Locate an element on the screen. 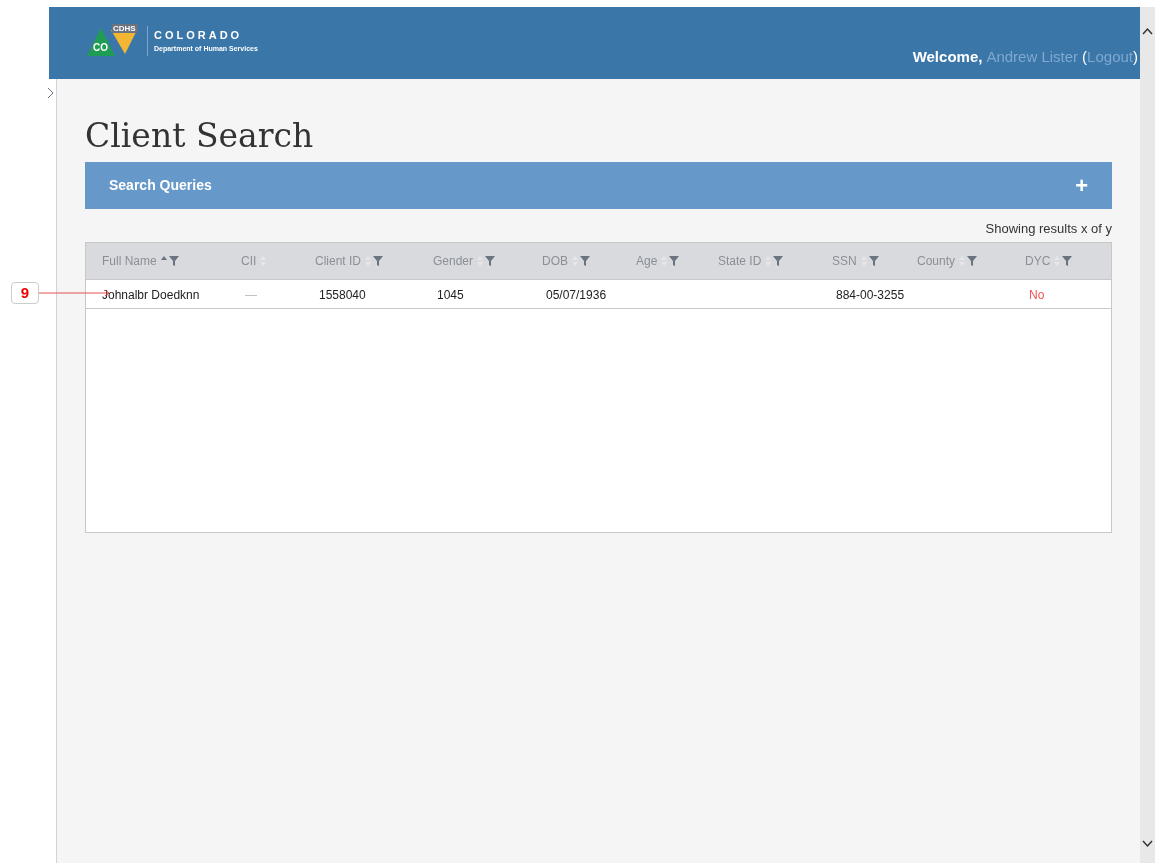  welcome-text: Welcome, is located at coordinates (947, 57).